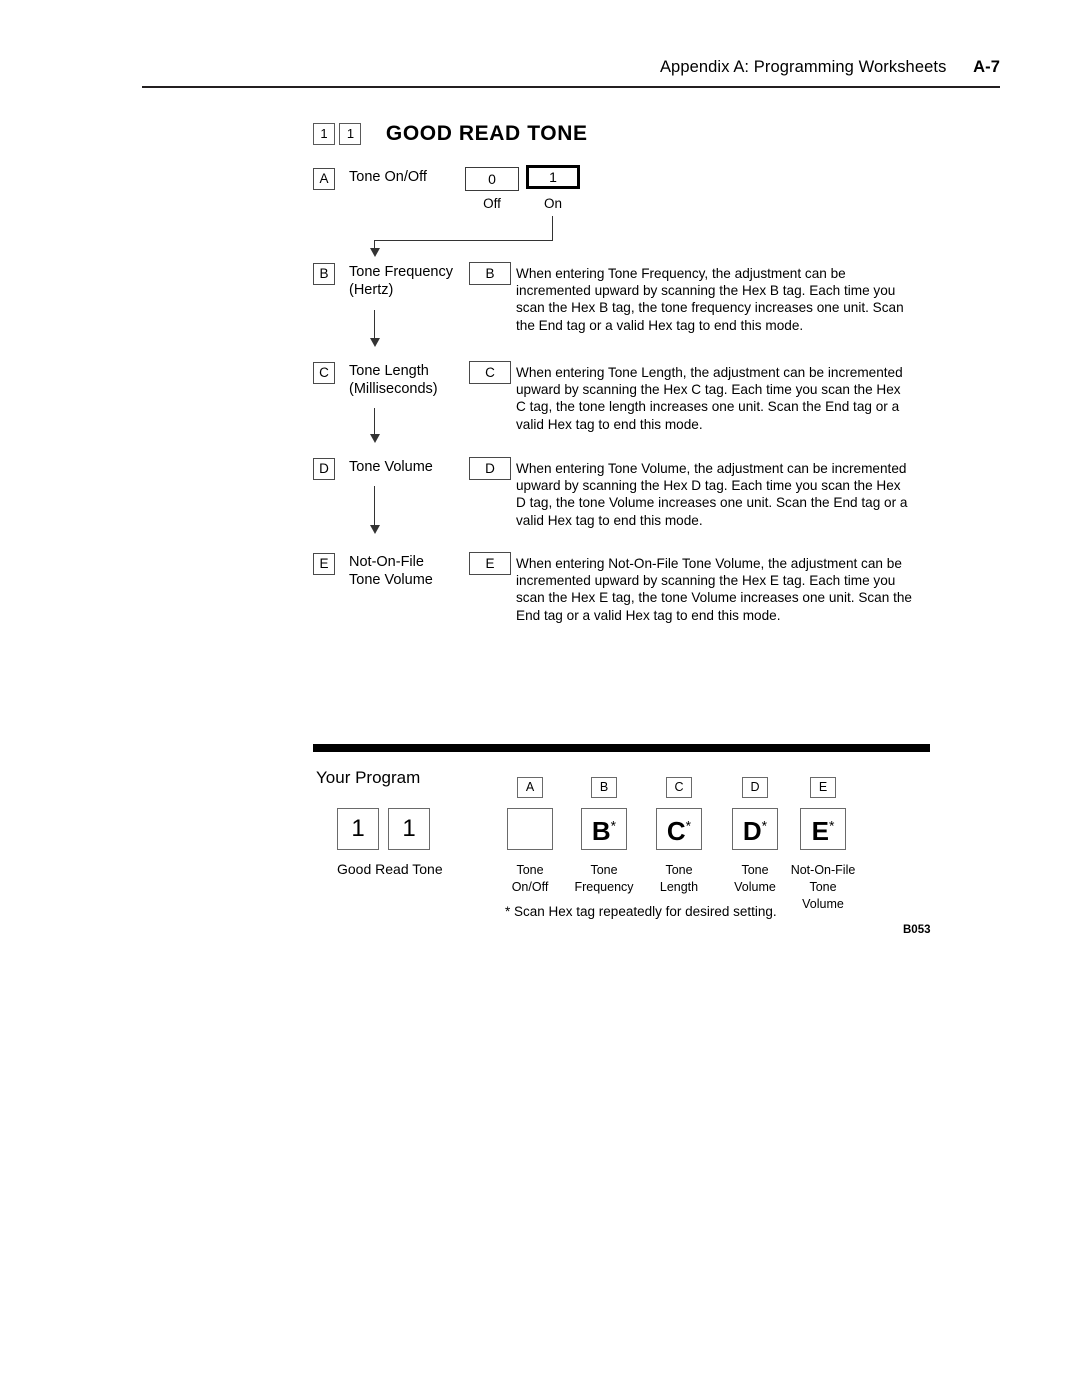  Describe the element at coordinates (831, 825) in the screenshot. I see `program-star-e: *` at that location.